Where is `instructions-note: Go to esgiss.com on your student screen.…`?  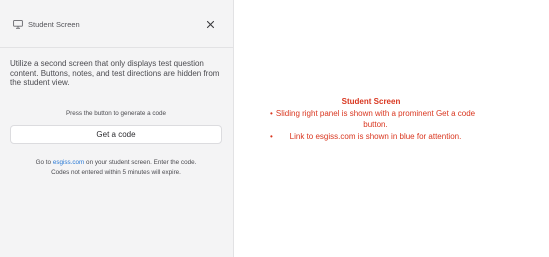 instructions-note: Go to esgiss.com on your student screen.… is located at coordinates (116, 168).